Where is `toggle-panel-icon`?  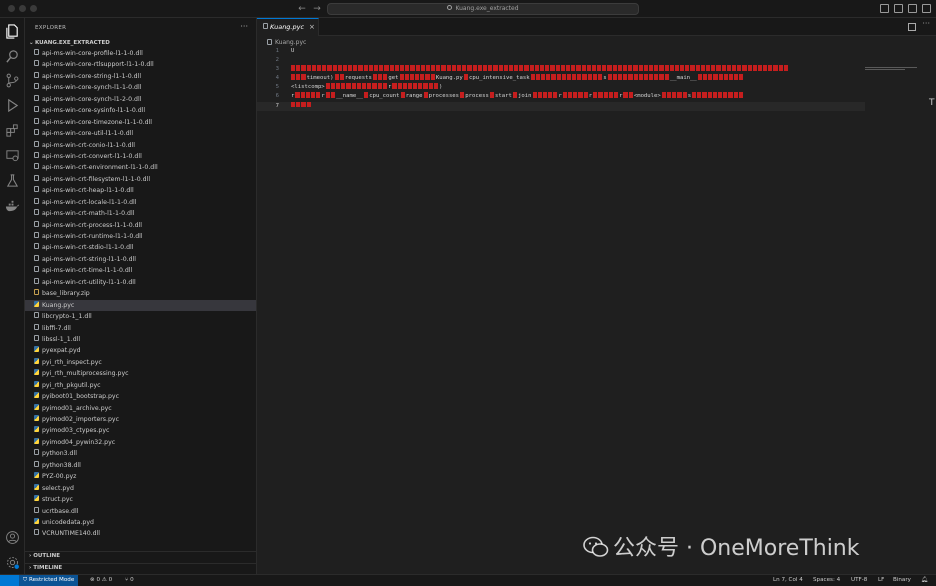 toggle-panel-icon is located at coordinates (898, 8).